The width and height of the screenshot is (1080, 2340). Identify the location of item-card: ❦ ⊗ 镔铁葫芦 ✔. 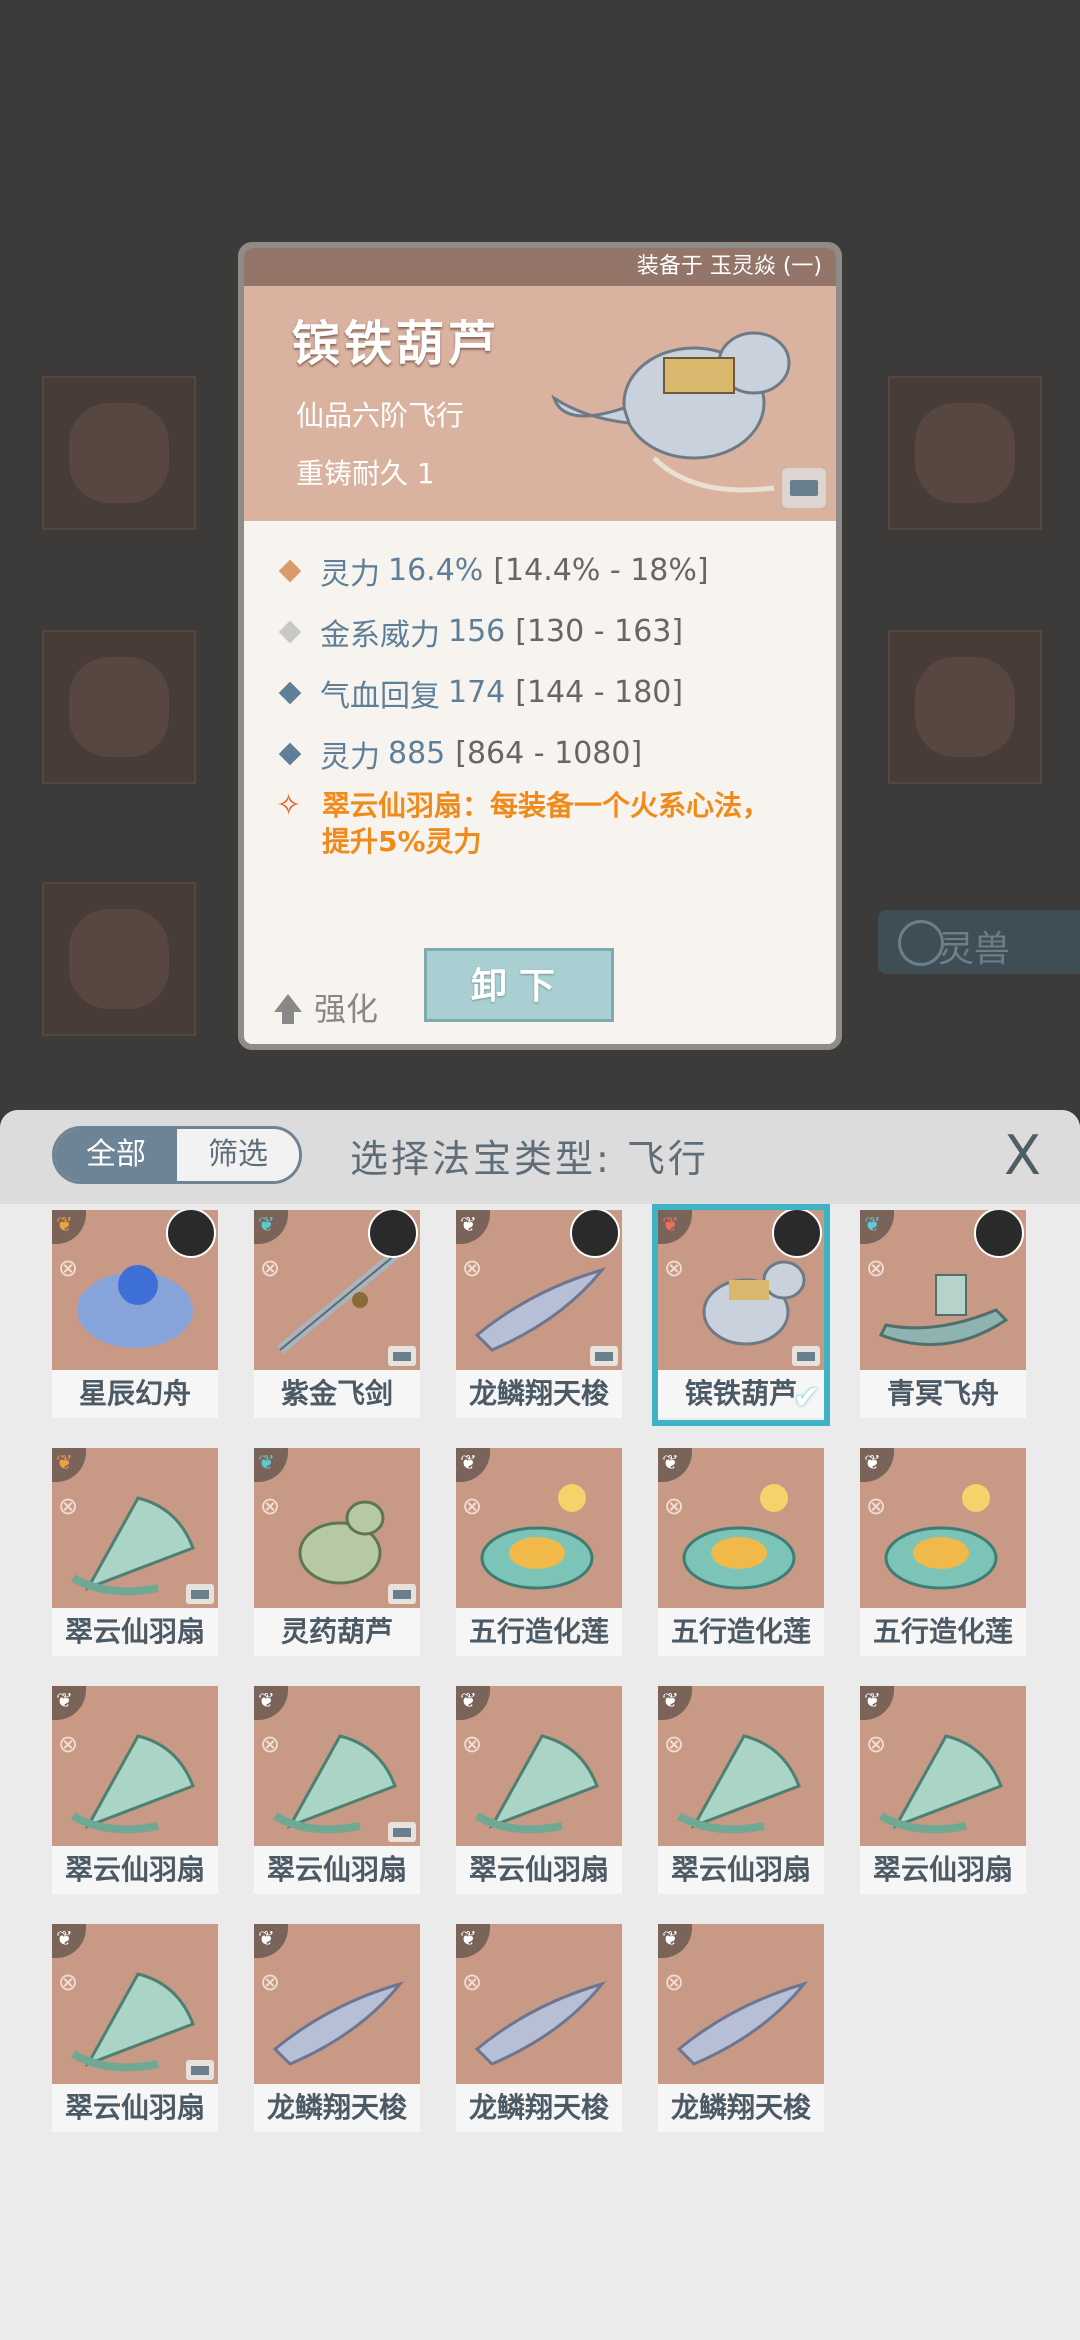
(741, 1315).